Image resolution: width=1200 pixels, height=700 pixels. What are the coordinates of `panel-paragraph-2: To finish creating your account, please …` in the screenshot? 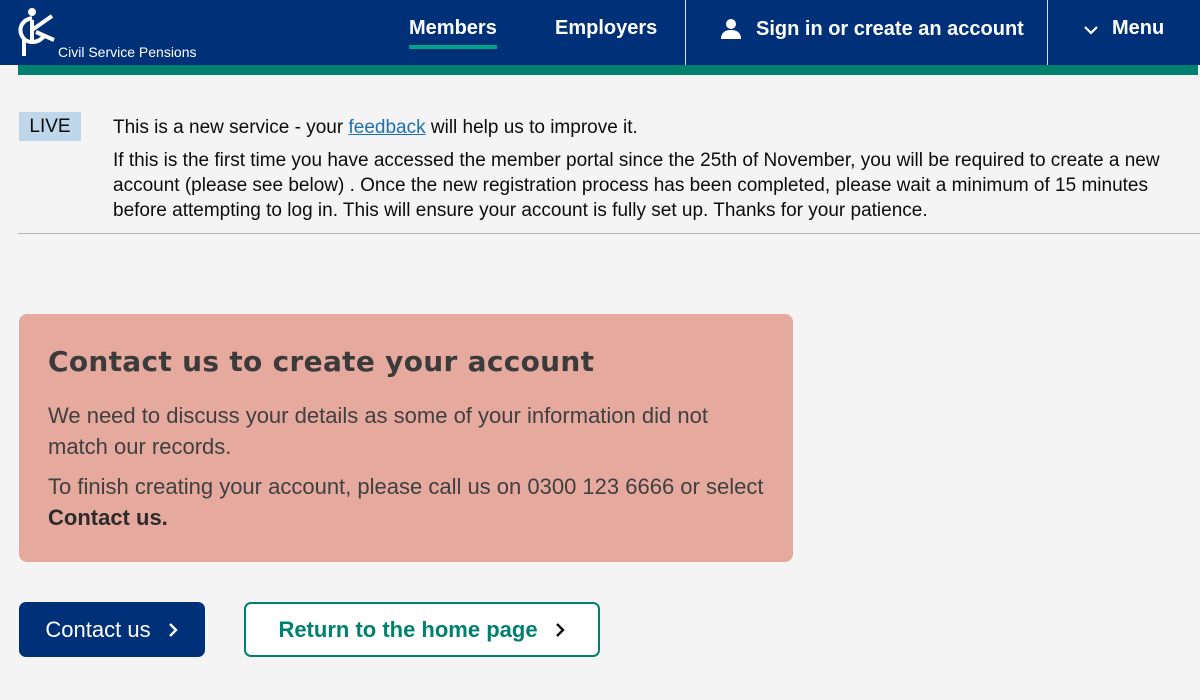 It's located at (406, 502).